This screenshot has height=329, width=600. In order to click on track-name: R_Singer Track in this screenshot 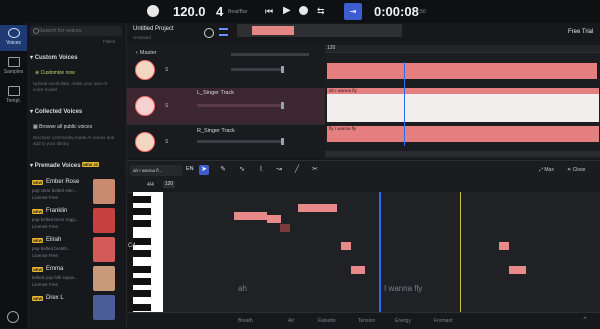, I will do `click(216, 131)`.